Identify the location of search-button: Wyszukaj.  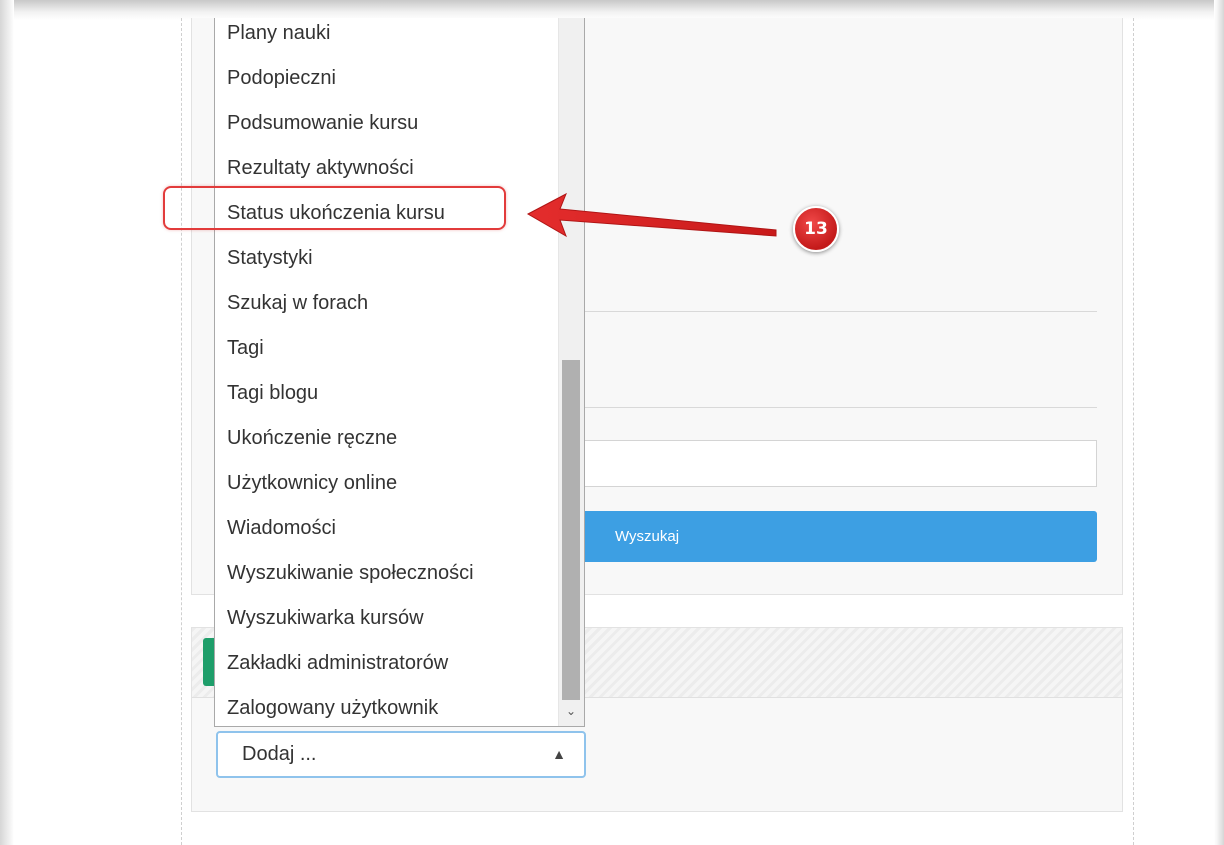
(841, 536).